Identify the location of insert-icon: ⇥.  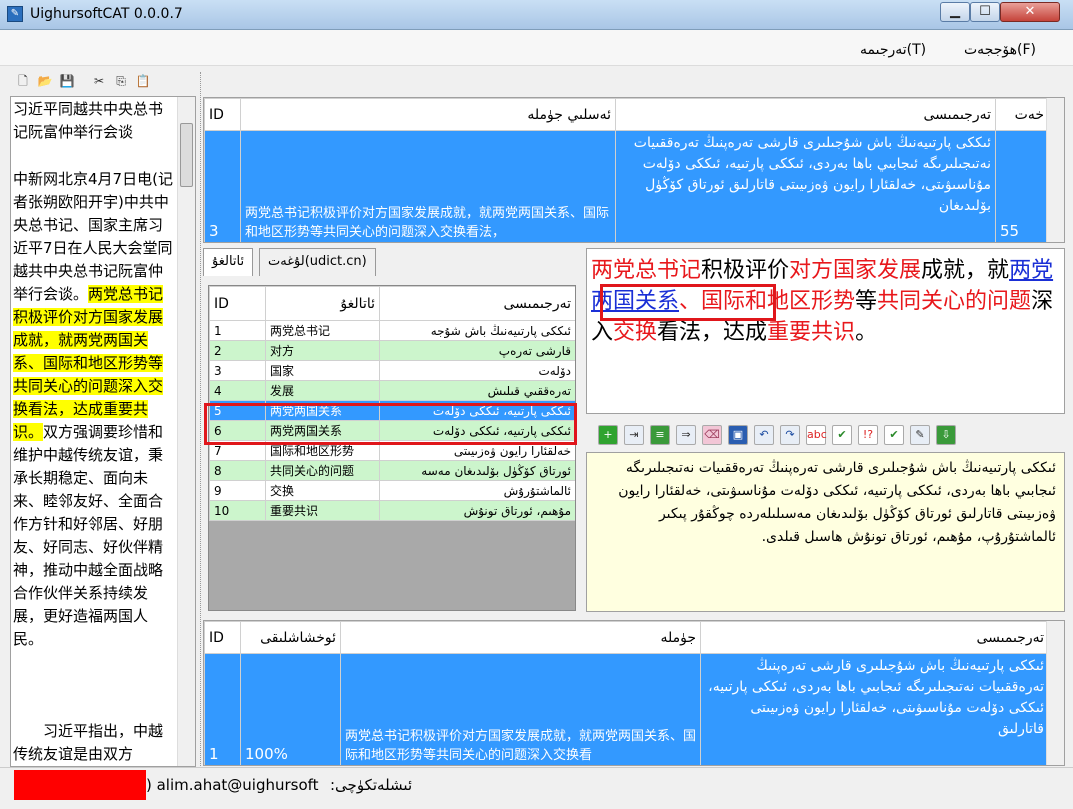
(634, 435).